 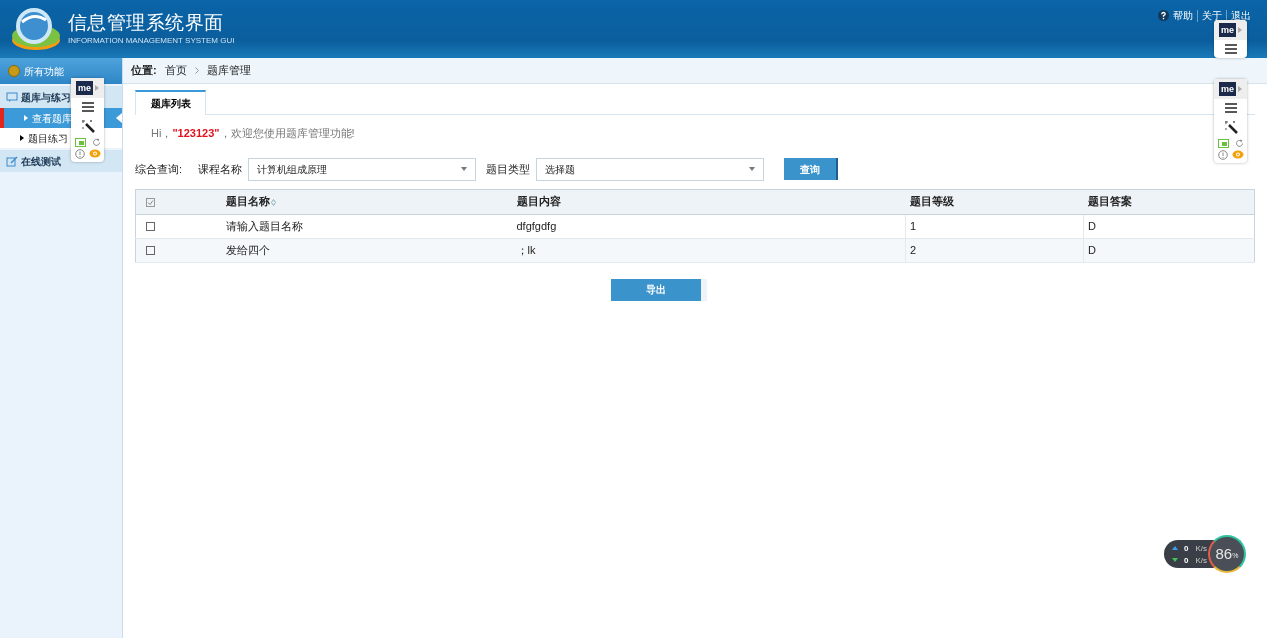 I want to click on table-cell: 请输入题目名称, so click(x=264, y=225).